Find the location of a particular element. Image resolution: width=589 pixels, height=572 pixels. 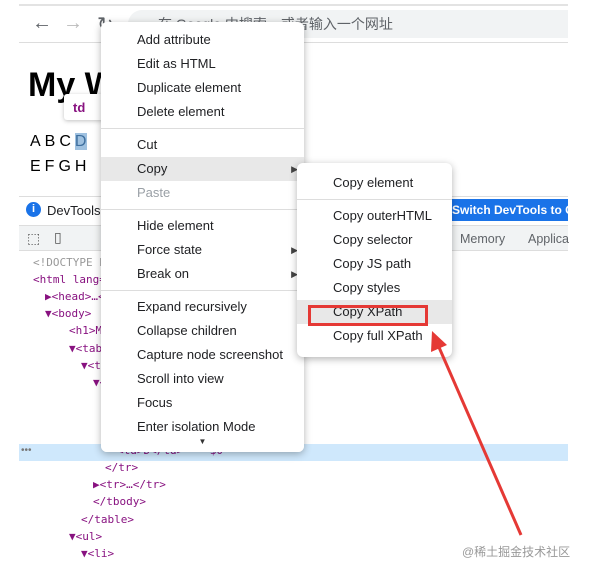

arrow-shaft is located at coordinates (479, 440).